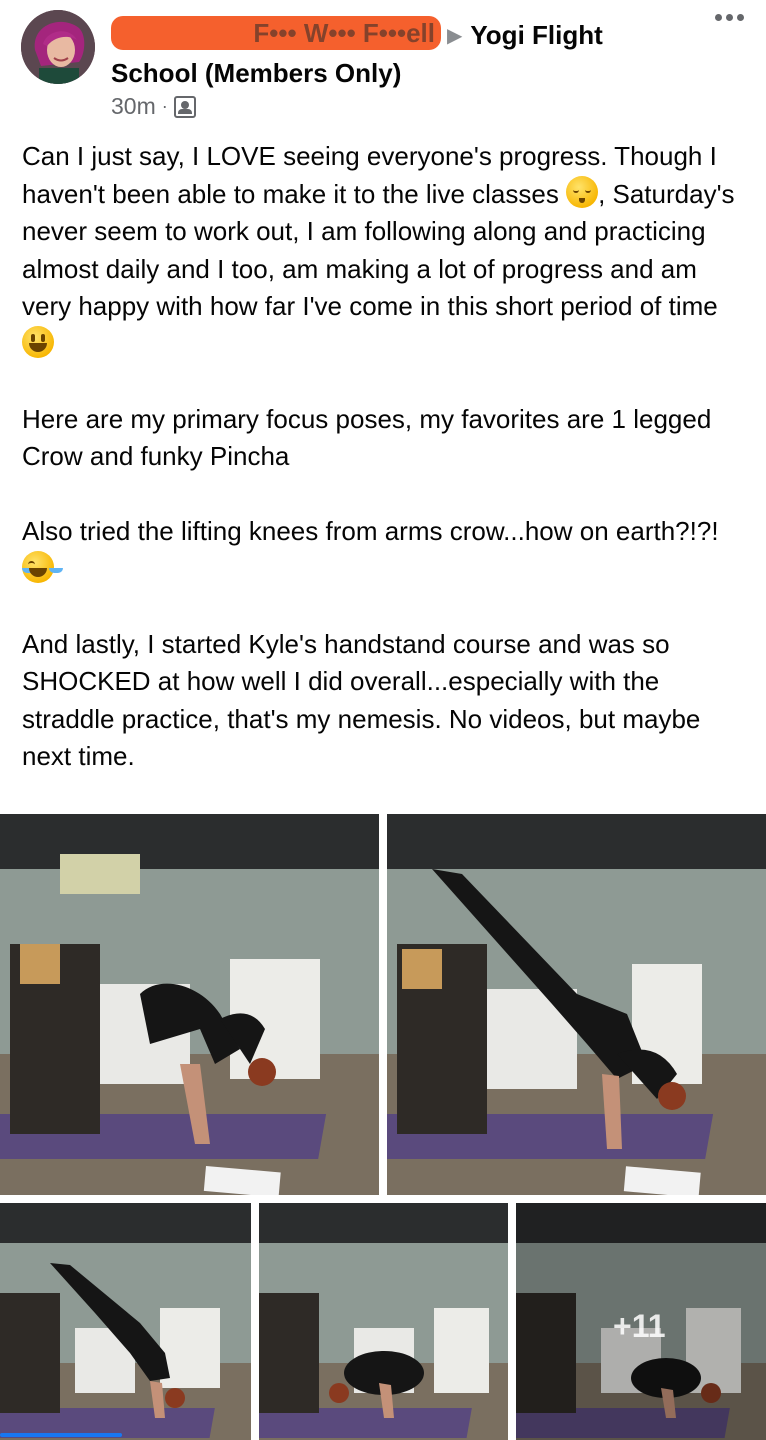 Image resolution: width=766 pixels, height=1440 pixels. What do you see at coordinates (536, 35) in the screenshot?
I see `group-name-link: Yogi Flight` at bounding box center [536, 35].